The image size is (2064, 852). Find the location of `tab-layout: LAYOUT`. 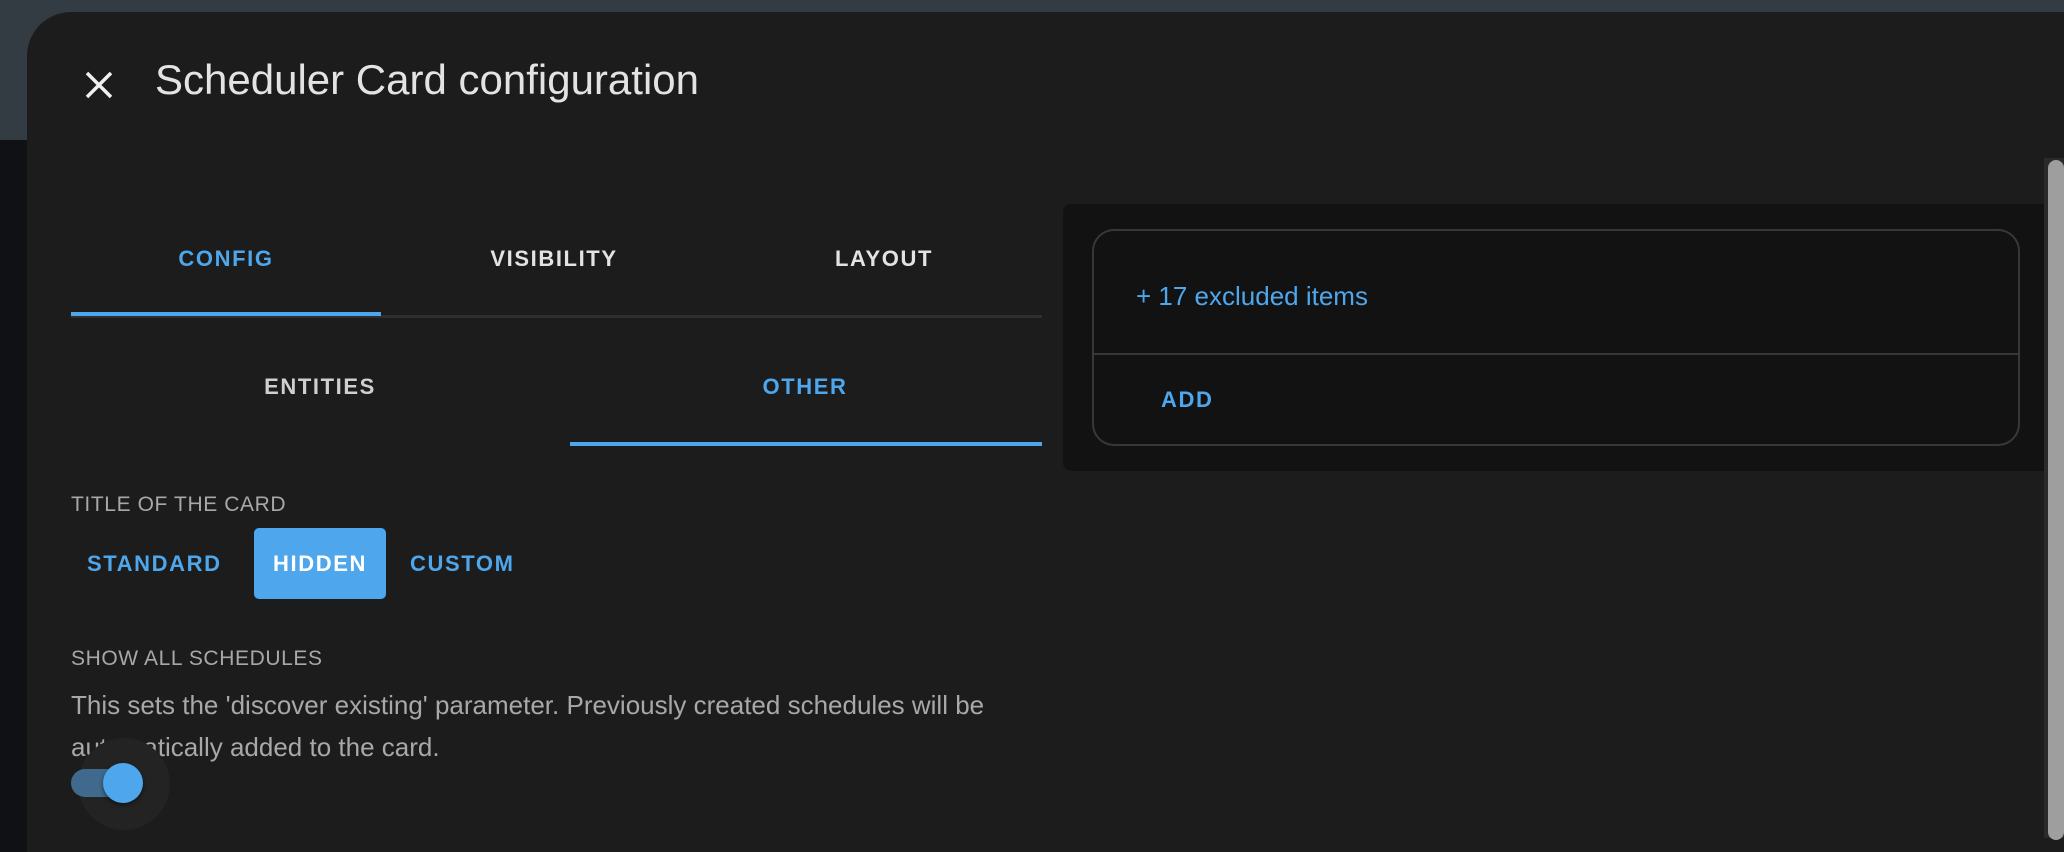

tab-layout: LAYOUT is located at coordinates (884, 259).